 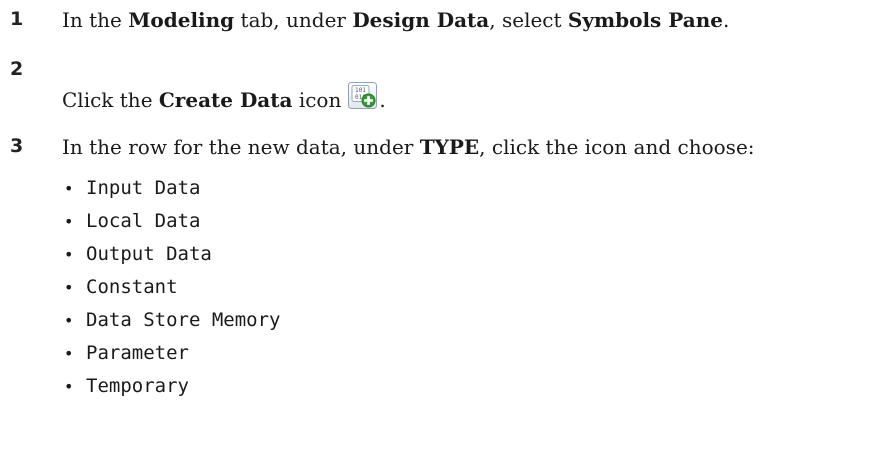 I want to click on option-local-data: Local Data, so click(x=143, y=221).